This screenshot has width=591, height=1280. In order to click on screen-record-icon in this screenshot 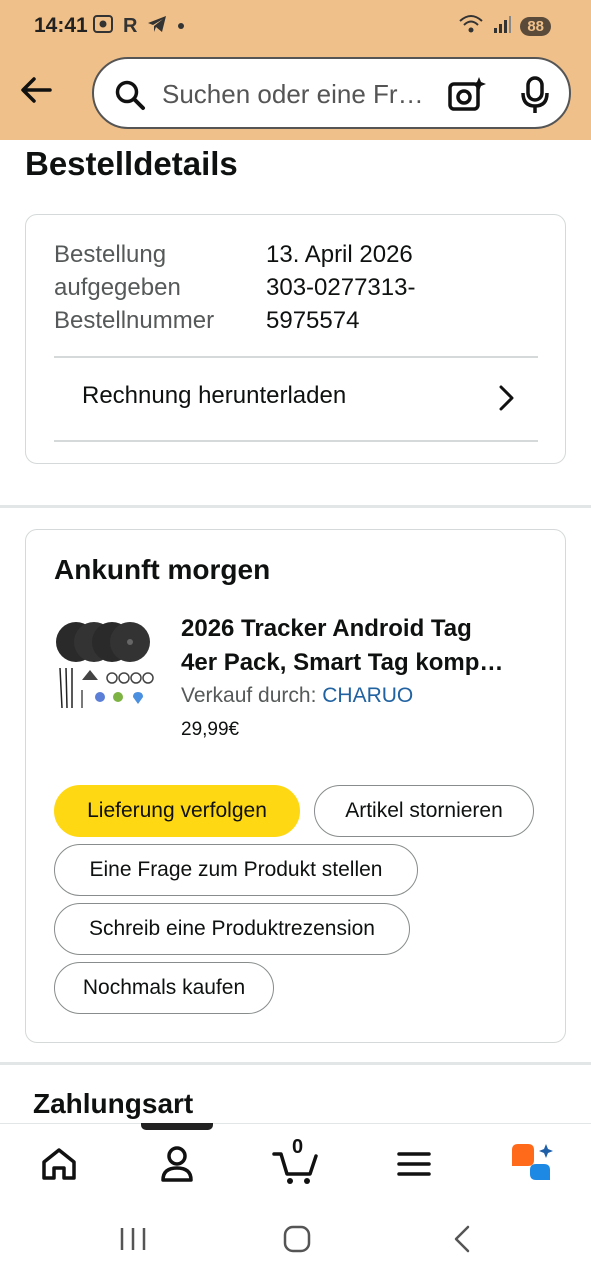, I will do `click(103, 26)`.